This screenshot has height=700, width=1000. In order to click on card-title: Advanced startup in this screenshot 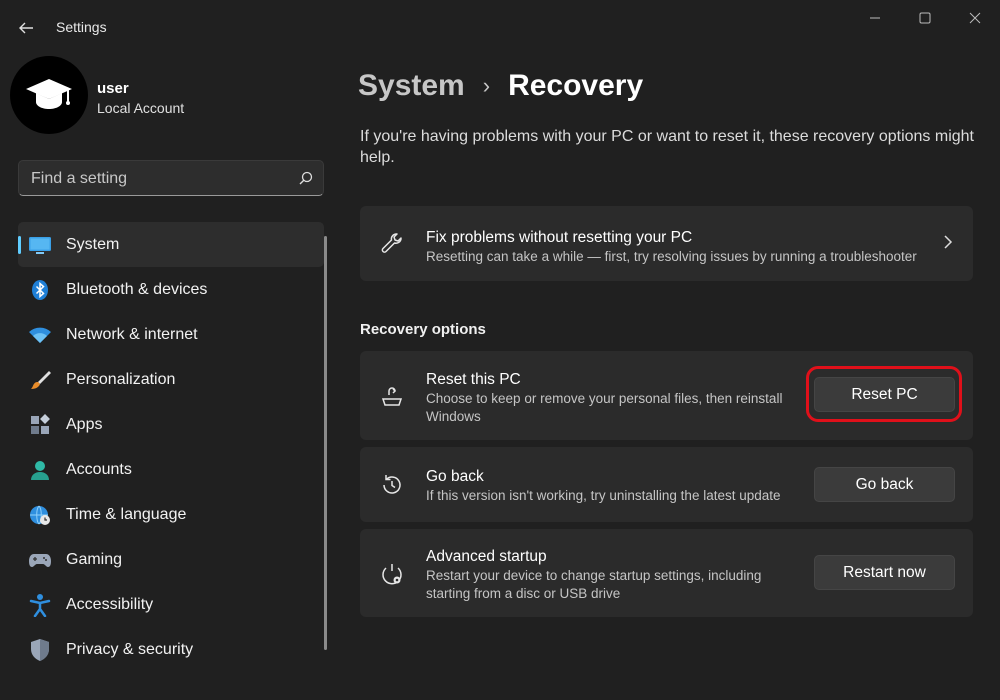, I will do `click(486, 556)`.